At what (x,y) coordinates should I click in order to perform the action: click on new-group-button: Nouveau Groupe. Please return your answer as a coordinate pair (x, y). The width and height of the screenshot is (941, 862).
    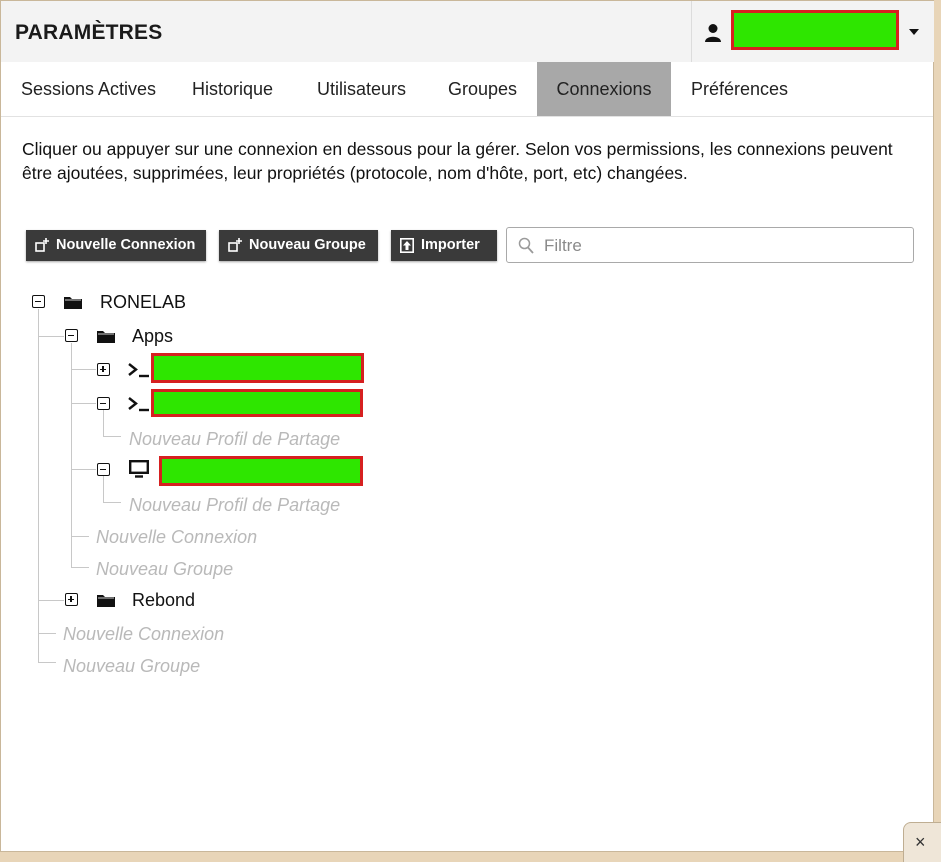
    Looking at the image, I should click on (298, 245).